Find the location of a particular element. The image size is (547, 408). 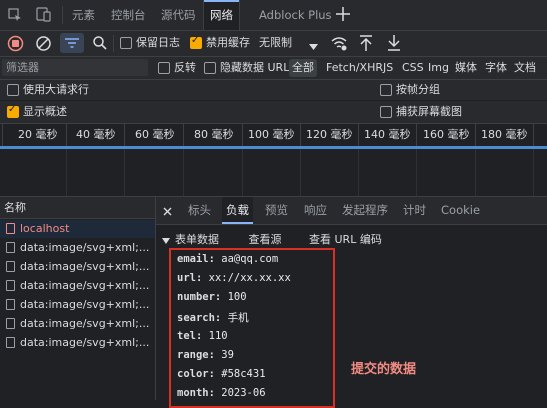

tab-sources: 源代码 is located at coordinates (178, 15).